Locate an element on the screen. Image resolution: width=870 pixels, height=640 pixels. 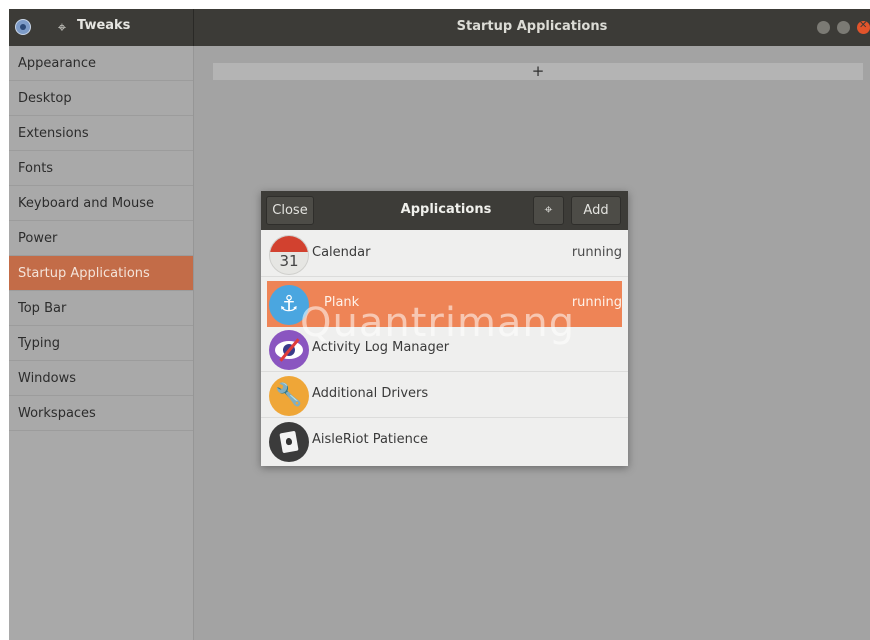
app-name: Plank is located at coordinates (342, 302).